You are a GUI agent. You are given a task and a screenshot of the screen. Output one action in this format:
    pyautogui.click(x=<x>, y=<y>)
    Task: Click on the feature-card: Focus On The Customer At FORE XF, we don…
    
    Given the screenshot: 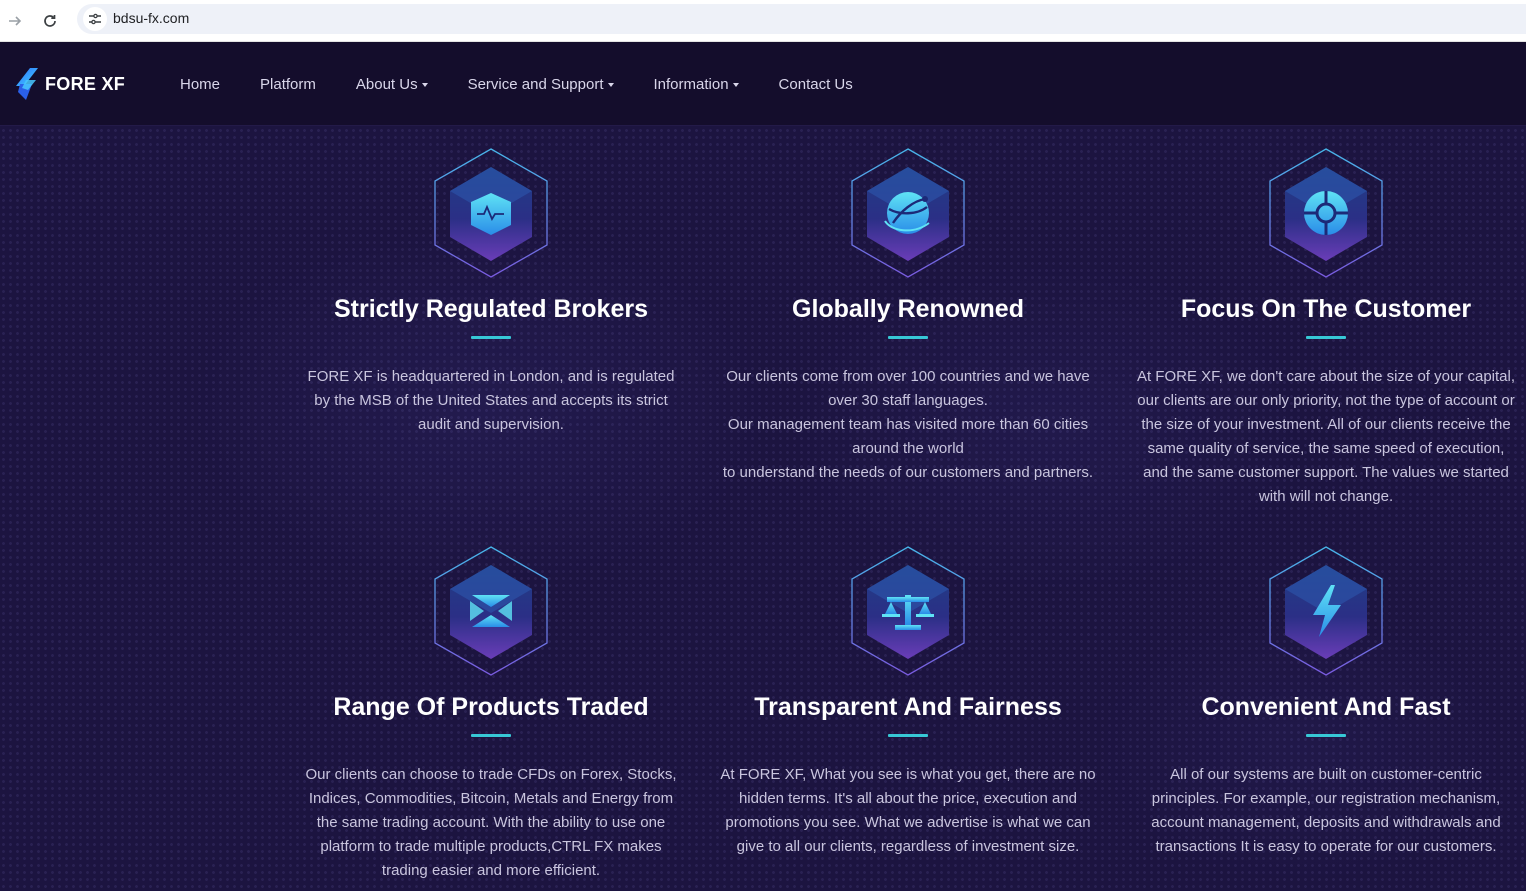 What is the action you would take?
    pyautogui.click(x=1326, y=328)
    